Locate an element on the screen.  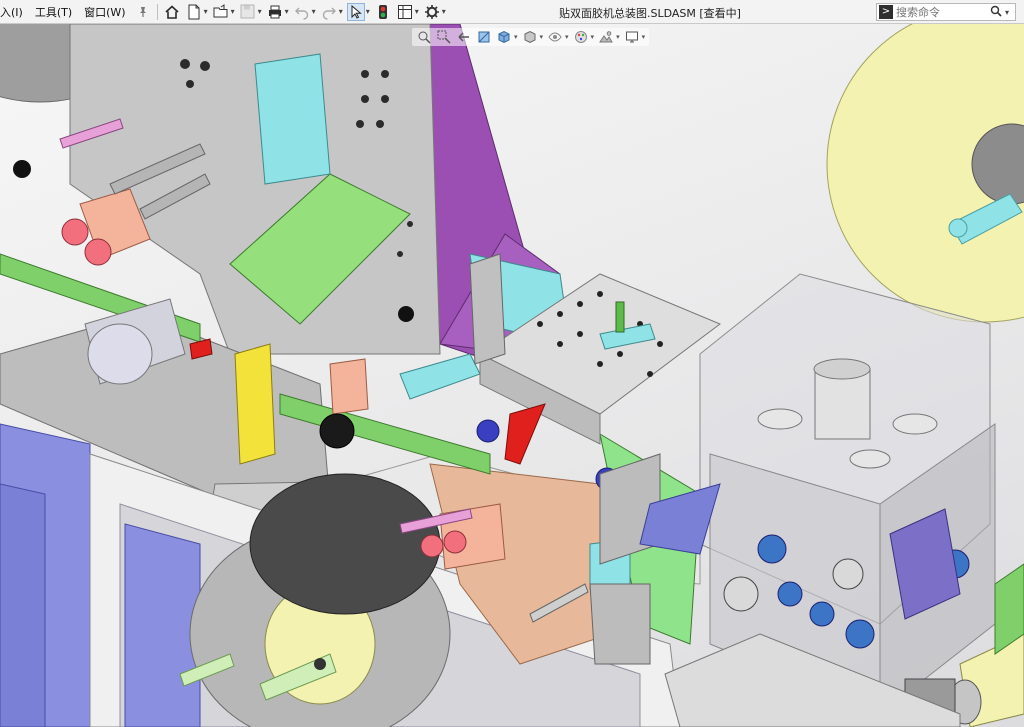
new-icon is located at coordinates (194, 12).